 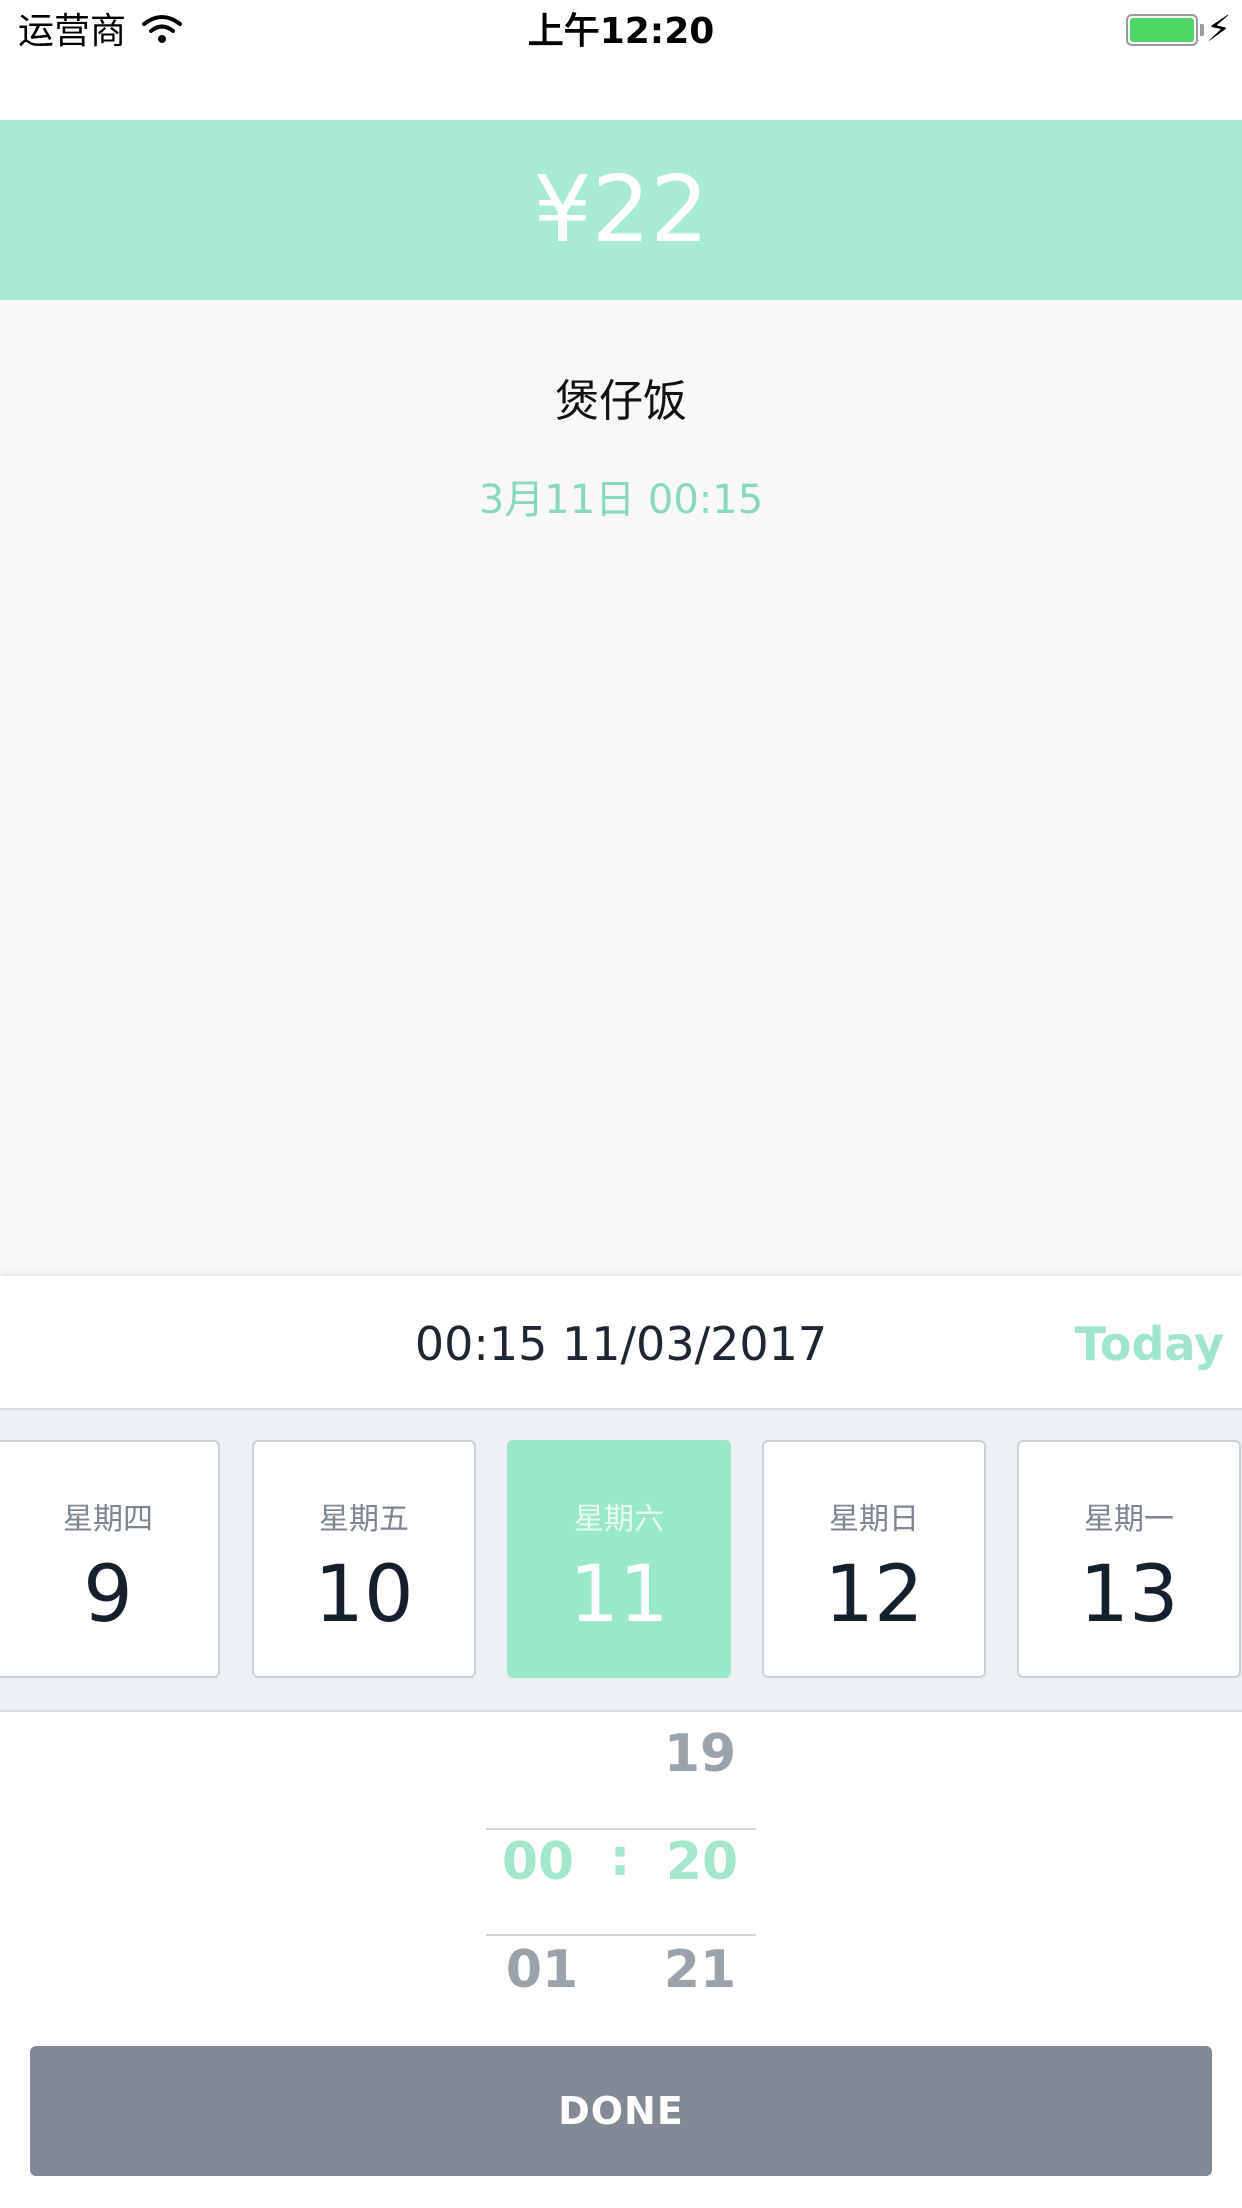 What do you see at coordinates (700, 1970) in the screenshot?
I see `minute-next: 21` at bounding box center [700, 1970].